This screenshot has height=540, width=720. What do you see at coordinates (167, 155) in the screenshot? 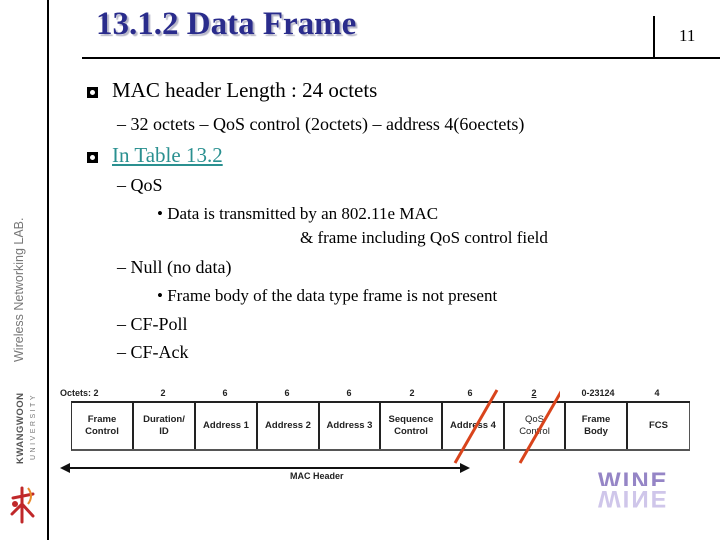
I see `link-table-13-2: In Table 13.2` at bounding box center [167, 155].